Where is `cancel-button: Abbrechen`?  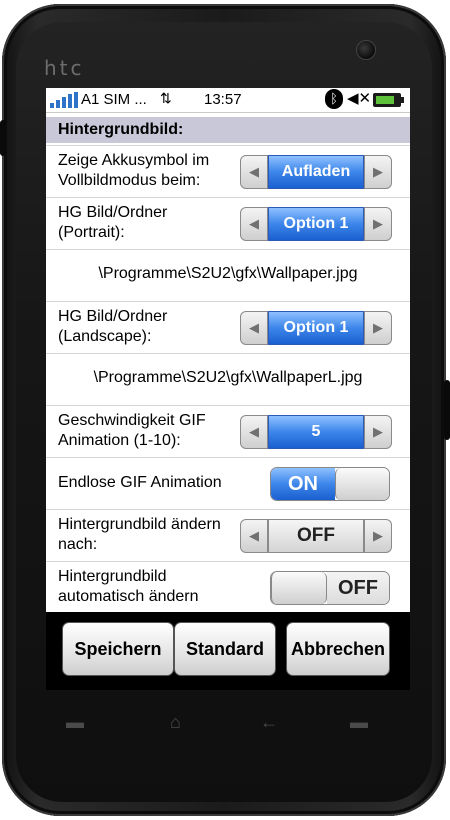 cancel-button: Abbrechen is located at coordinates (338, 649).